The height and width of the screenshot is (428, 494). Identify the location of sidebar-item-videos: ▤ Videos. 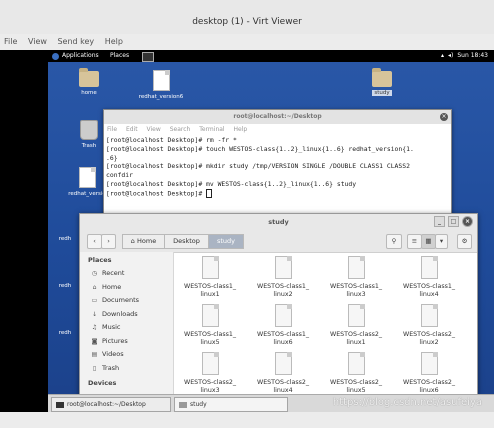
(126, 355).